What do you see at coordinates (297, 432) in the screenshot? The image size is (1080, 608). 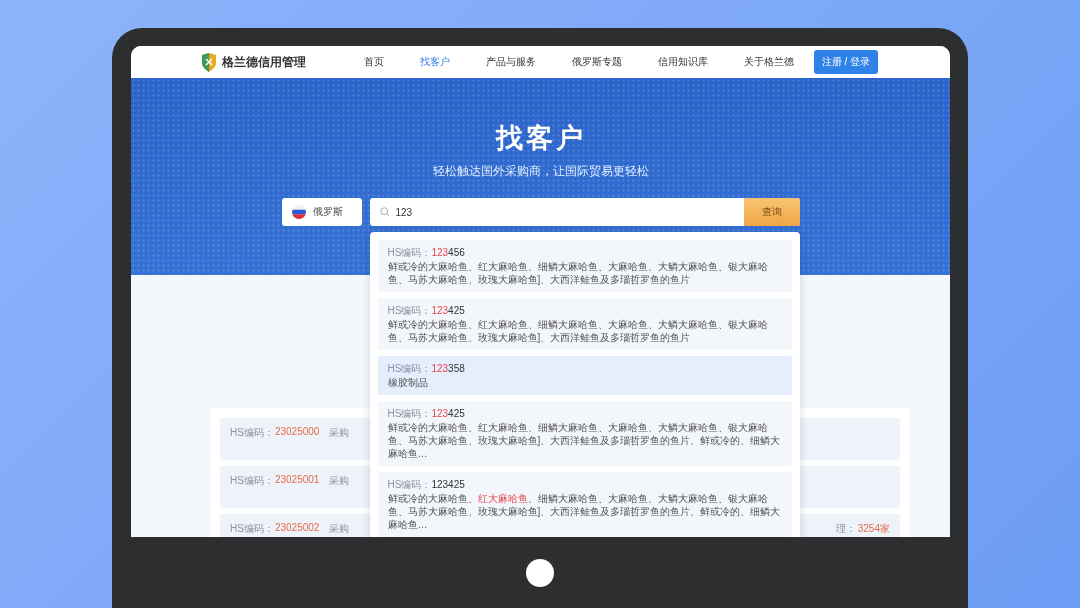 I see `hs-code: 23025000` at bounding box center [297, 432].